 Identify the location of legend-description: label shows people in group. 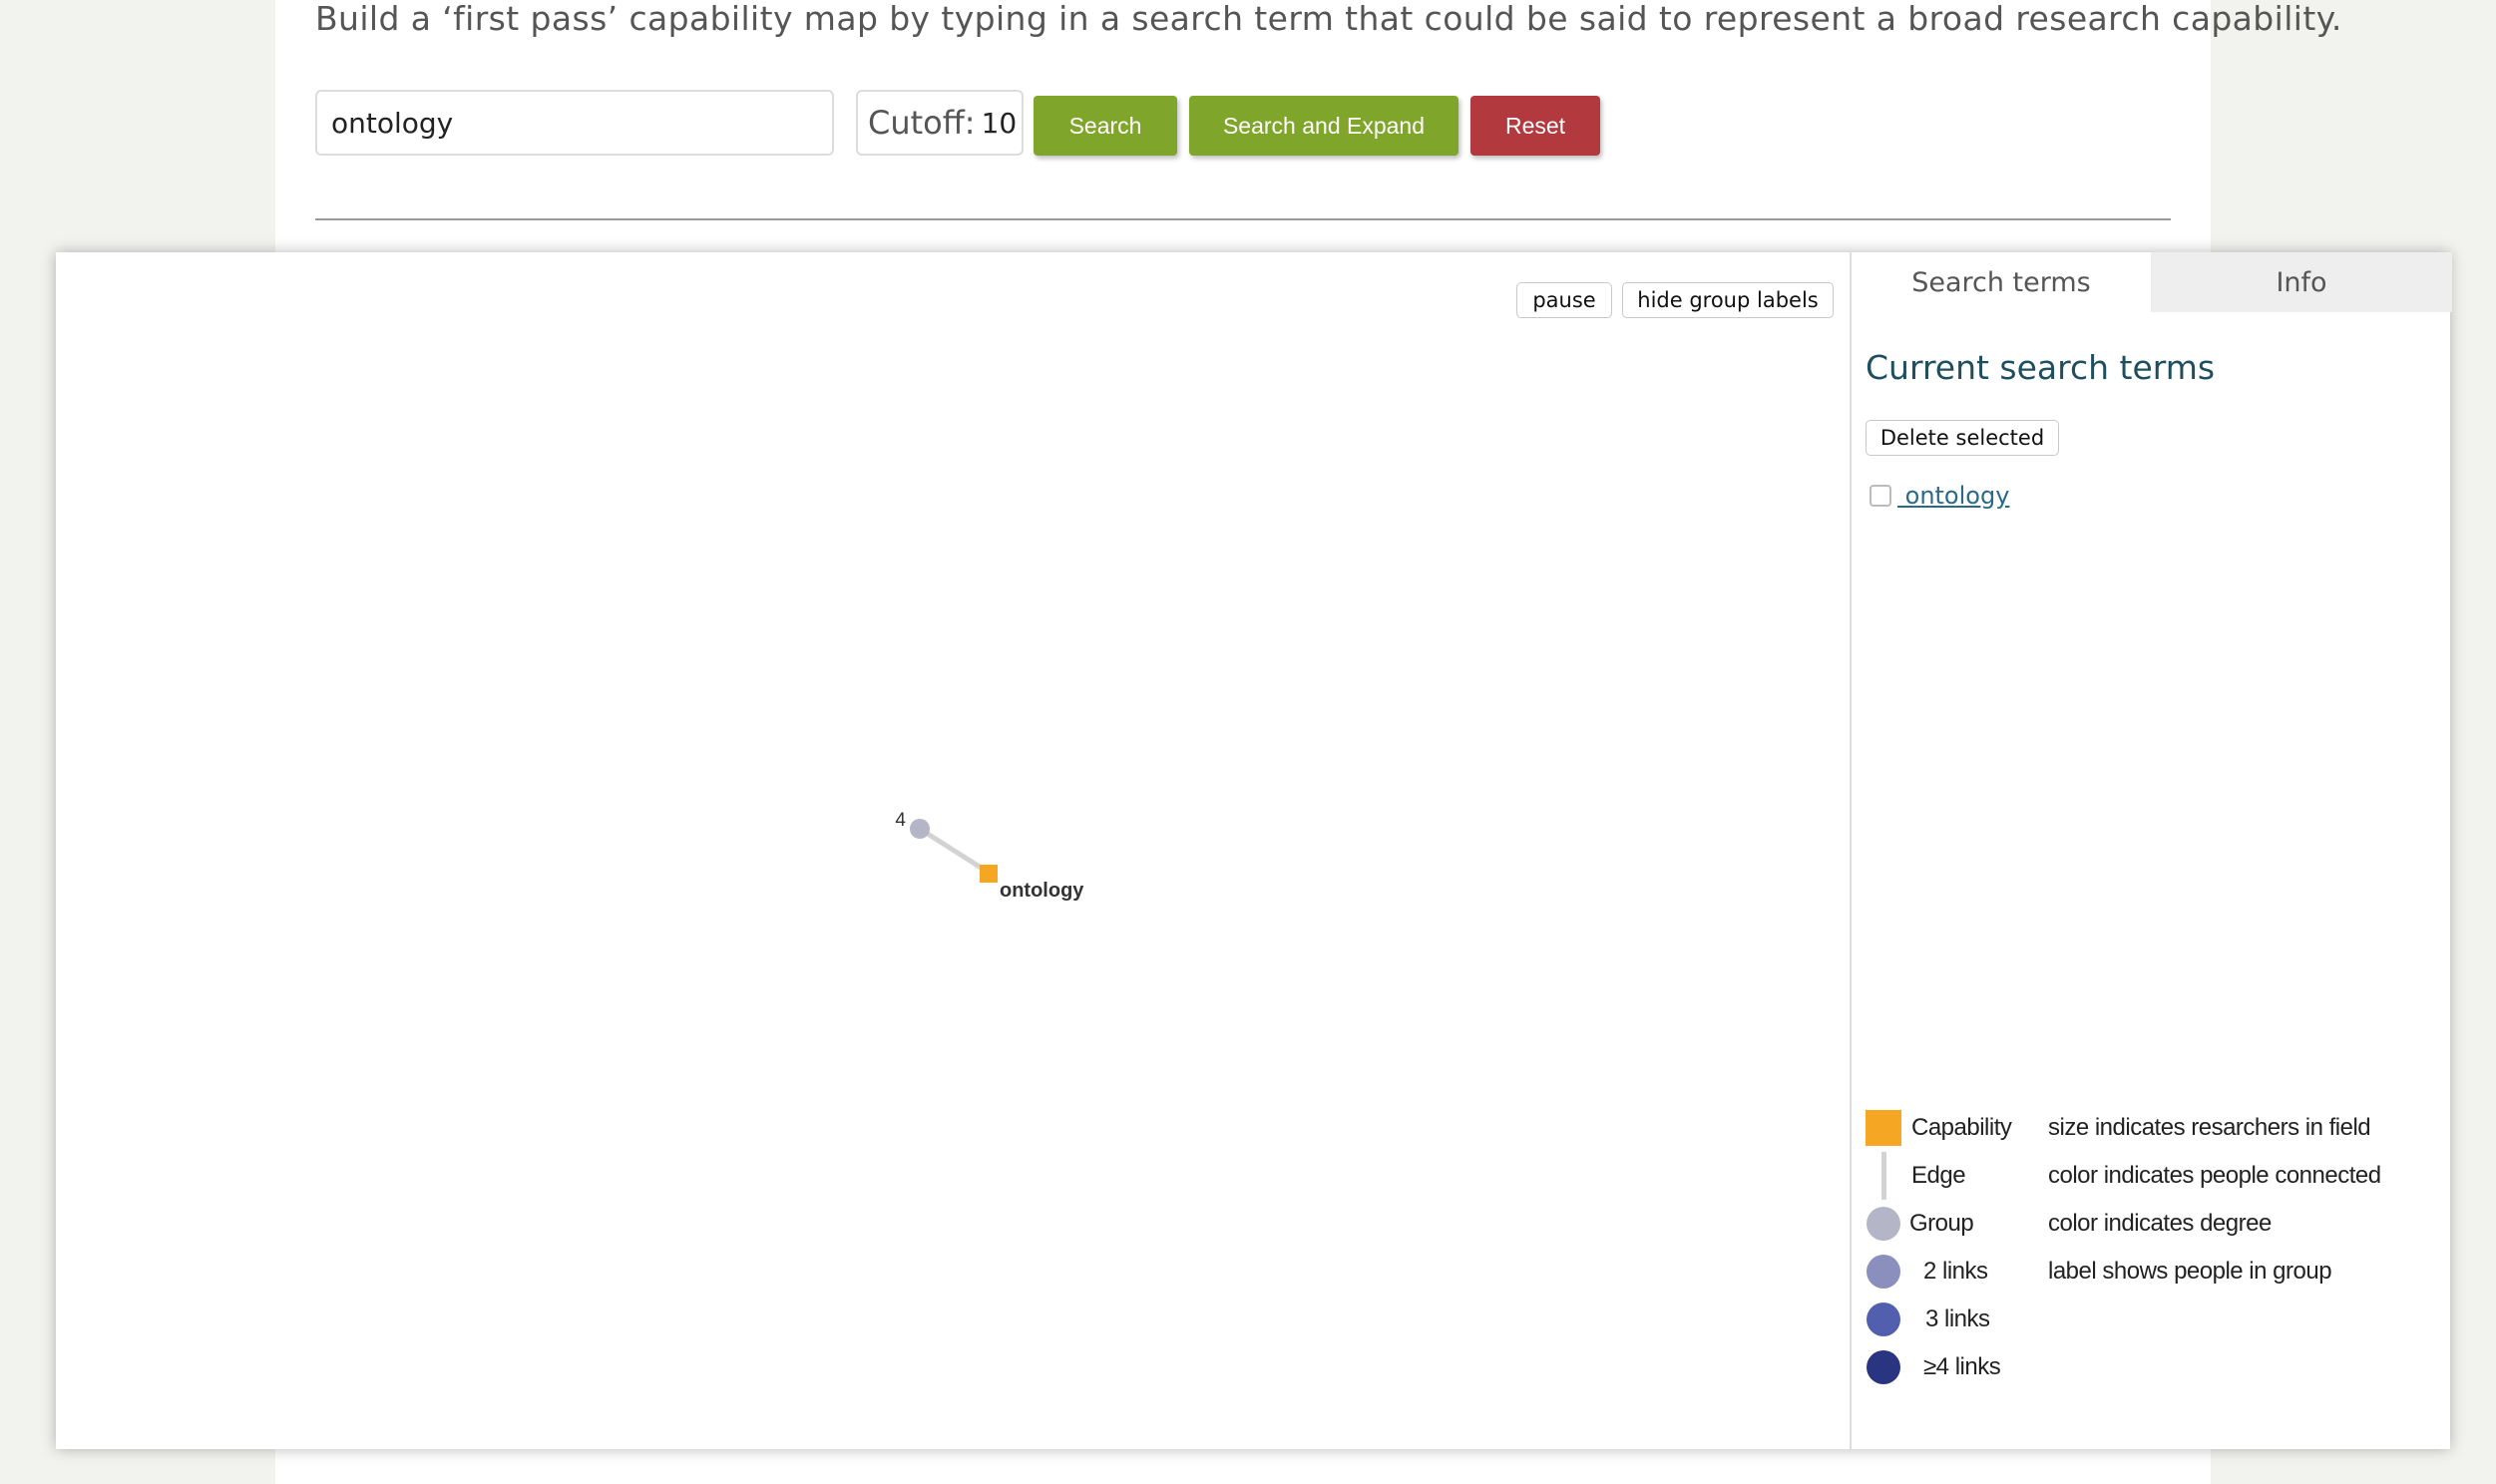
(2190, 1271).